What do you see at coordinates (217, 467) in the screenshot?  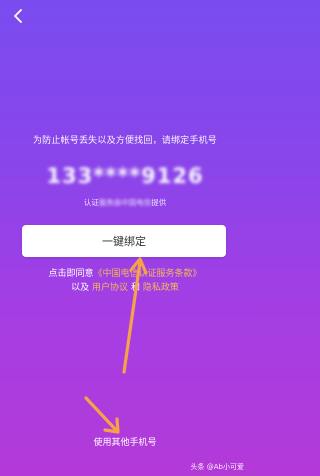 I see `watermark: 头条 @Ab小可爱` at bounding box center [217, 467].